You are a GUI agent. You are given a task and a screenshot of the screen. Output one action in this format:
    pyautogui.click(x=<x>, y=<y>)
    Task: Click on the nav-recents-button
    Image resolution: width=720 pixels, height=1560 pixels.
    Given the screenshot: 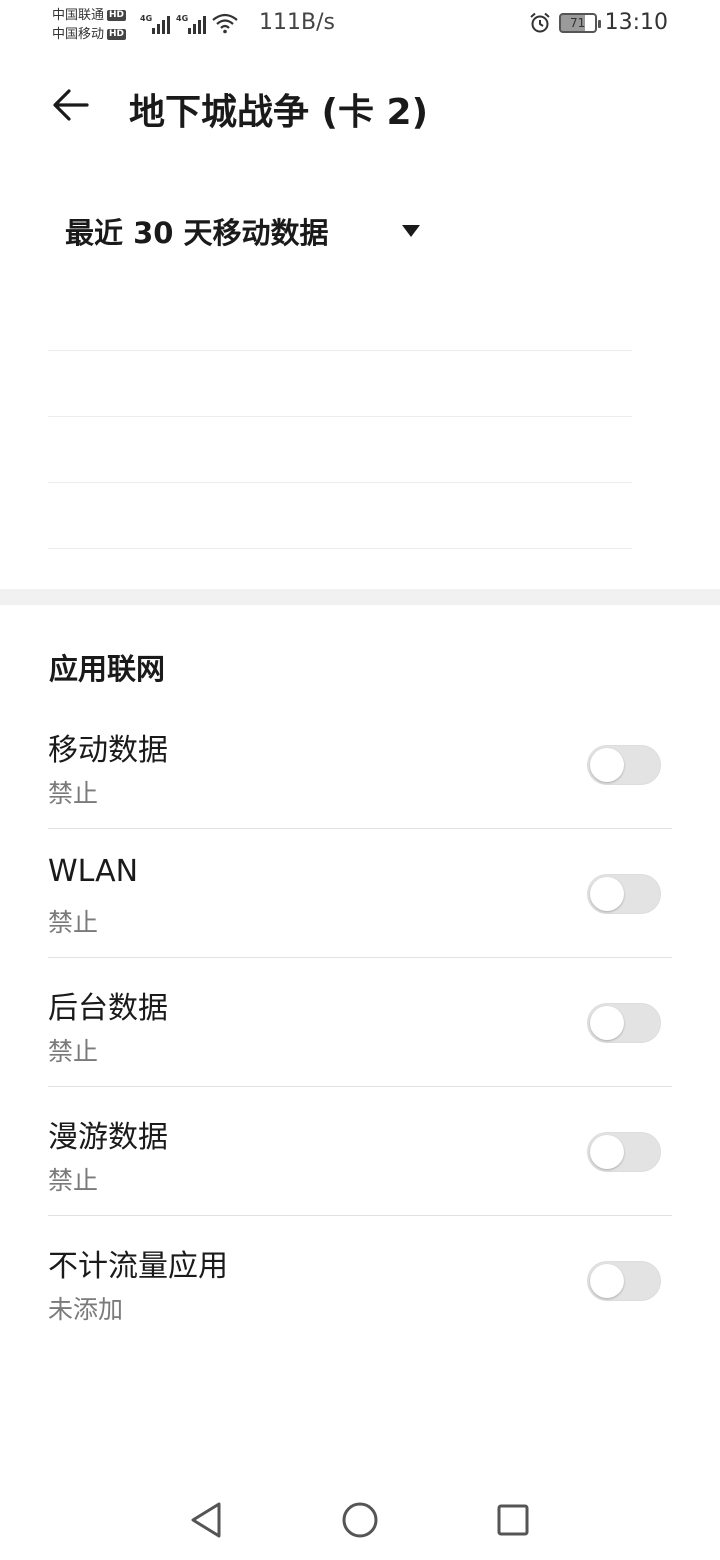 What is the action you would take?
    pyautogui.click(x=513, y=1520)
    